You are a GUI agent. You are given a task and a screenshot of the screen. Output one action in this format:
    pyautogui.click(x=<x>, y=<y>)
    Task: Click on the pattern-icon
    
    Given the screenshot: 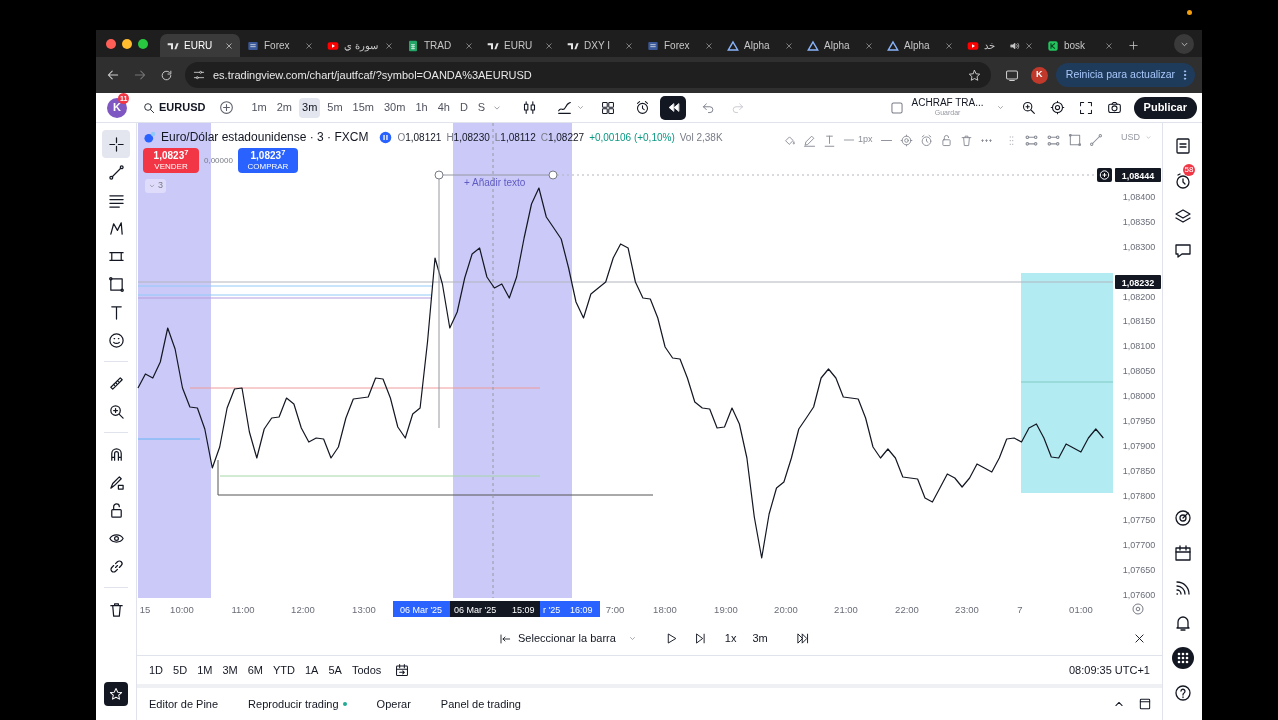 What is the action you would take?
    pyautogui.click(x=116, y=228)
    